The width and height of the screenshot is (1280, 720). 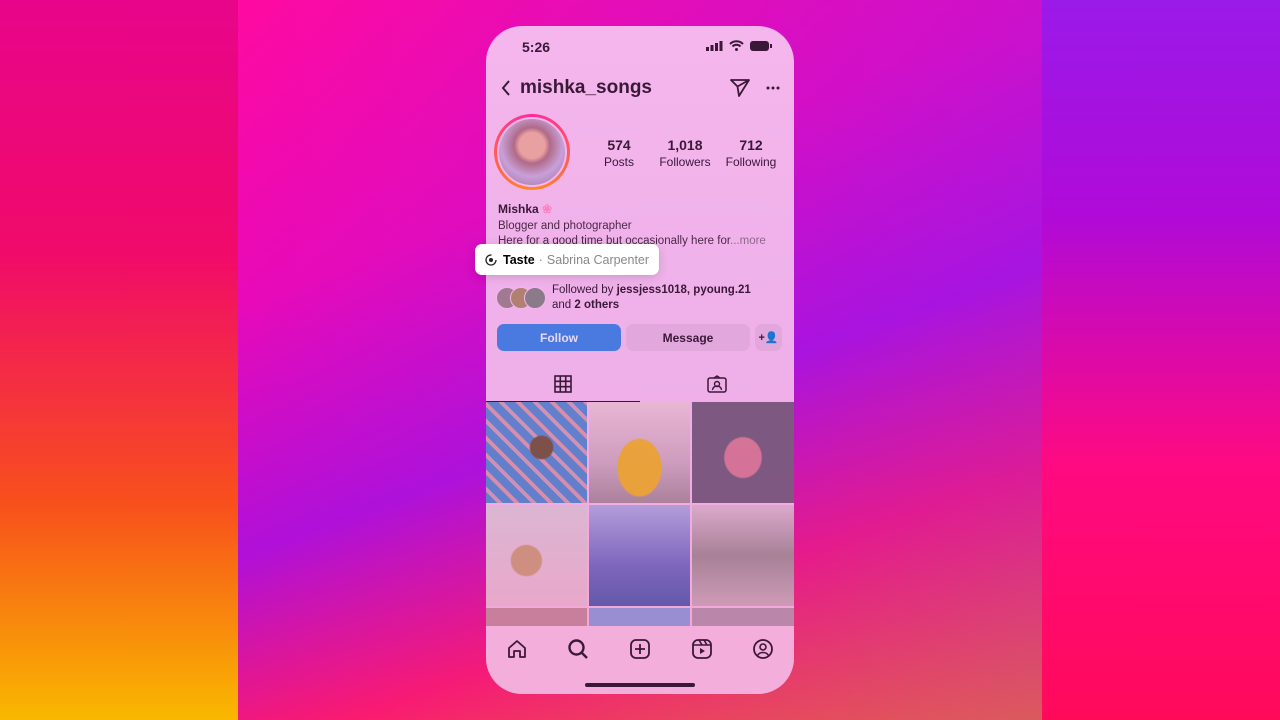 I want to click on create-icon, so click(x=640, y=649).